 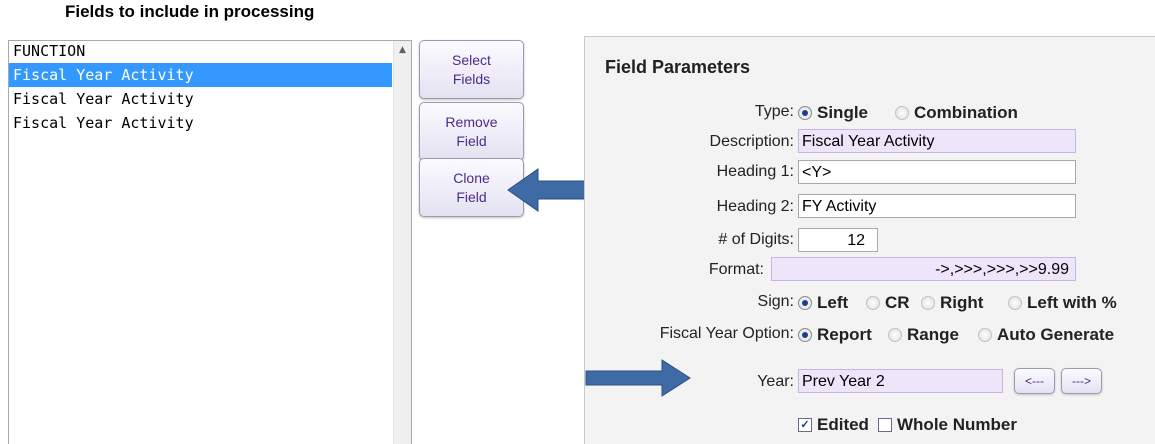 What do you see at coordinates (190, 11) in the screenshot?
I see `fields-title: Fields to include in processing` at bounding box center [190, 11].